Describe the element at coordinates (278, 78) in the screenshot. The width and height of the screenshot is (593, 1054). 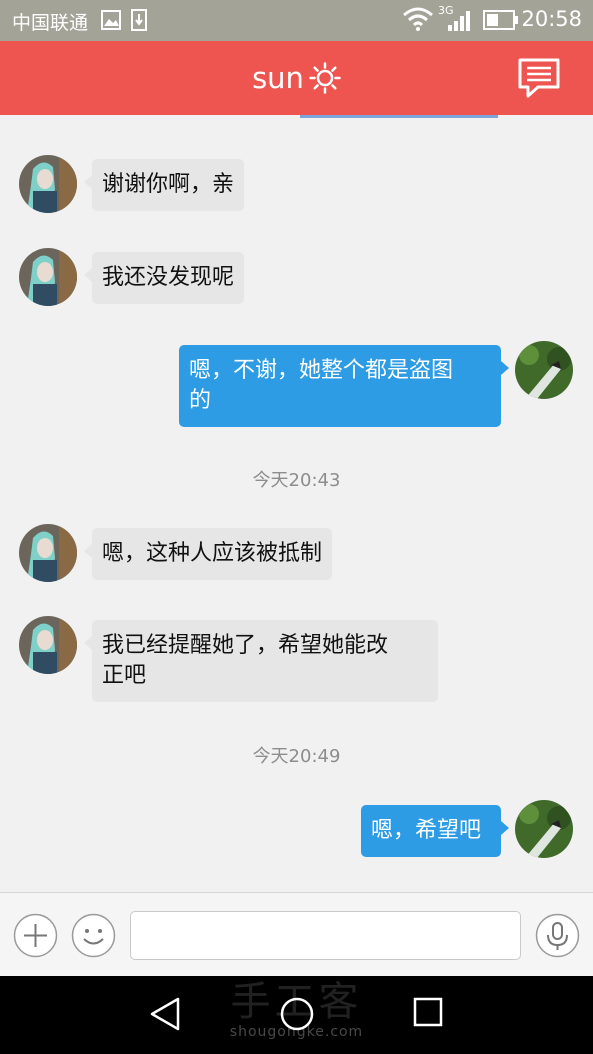
I see `chat-title: sun` at that location.